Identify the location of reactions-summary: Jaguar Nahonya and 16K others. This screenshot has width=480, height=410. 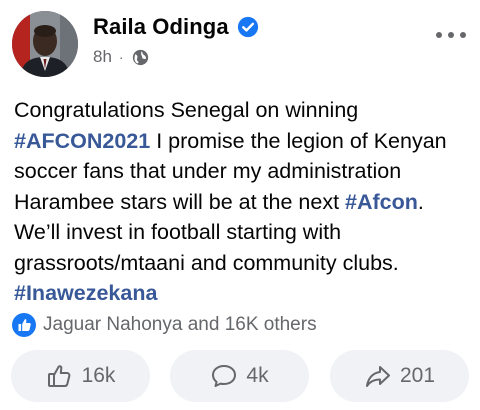
(164, 325).